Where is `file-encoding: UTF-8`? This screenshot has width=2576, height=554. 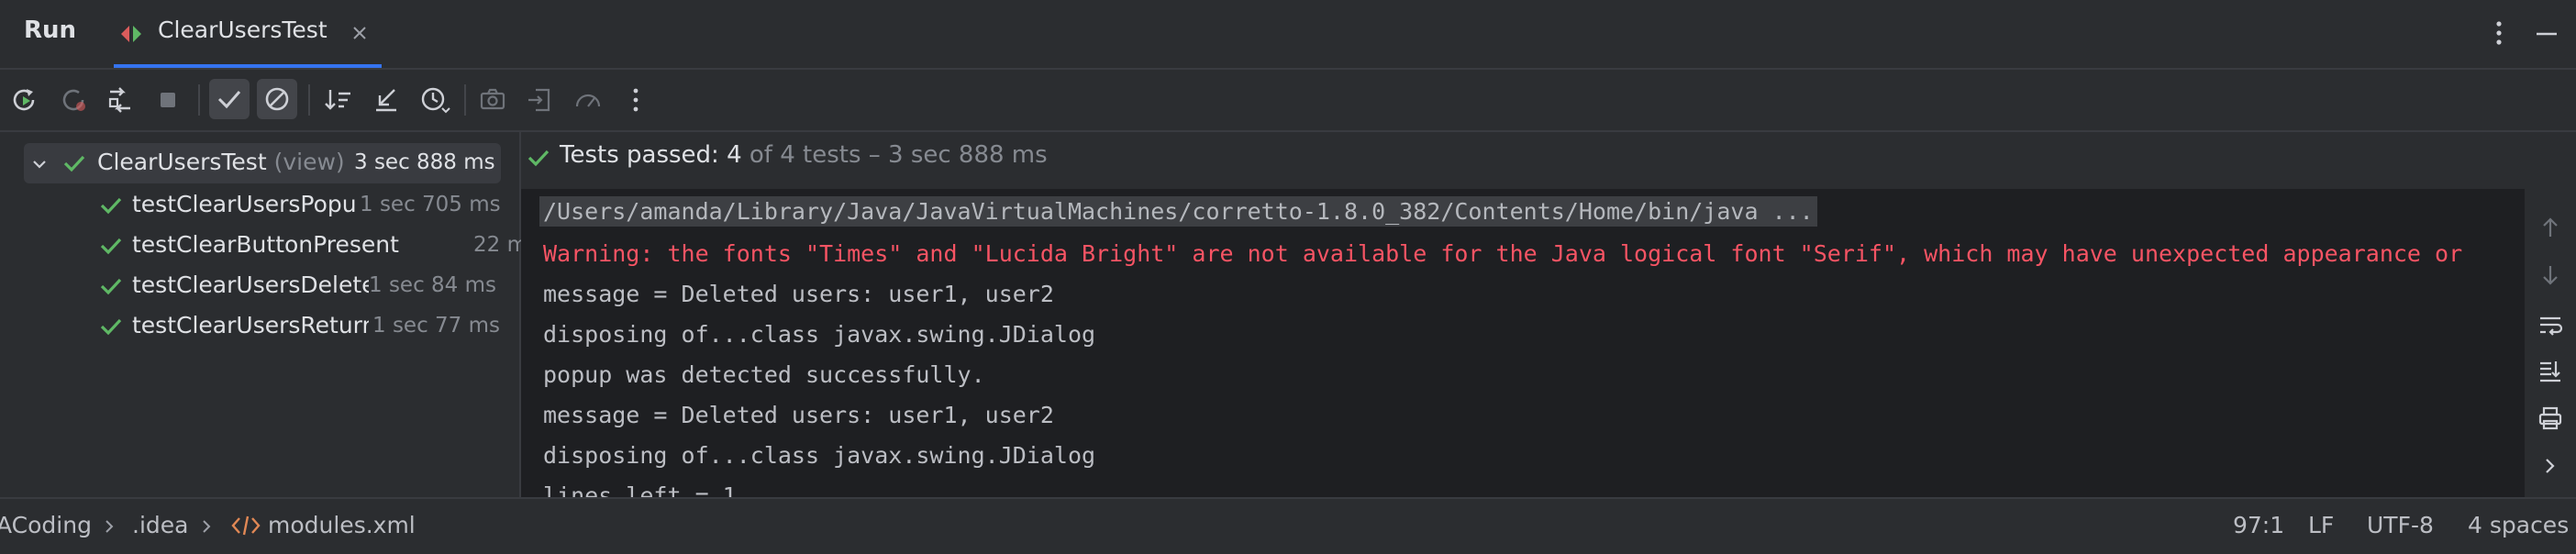
file-encoding: UTF-8 is located at coordinates (2400, 525).